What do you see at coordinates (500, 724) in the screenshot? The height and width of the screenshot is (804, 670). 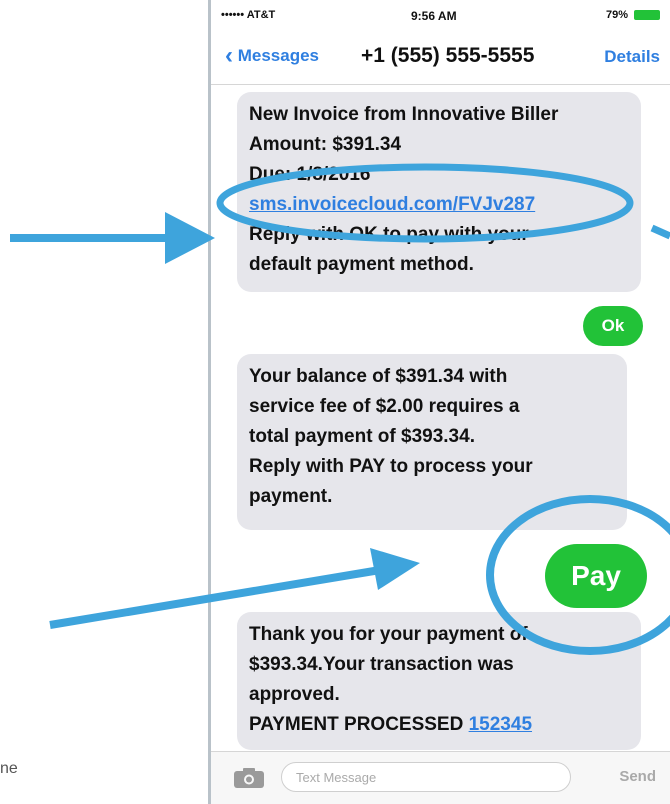 I see `confirmation-link: 152345` at bounding box center [500, 724].